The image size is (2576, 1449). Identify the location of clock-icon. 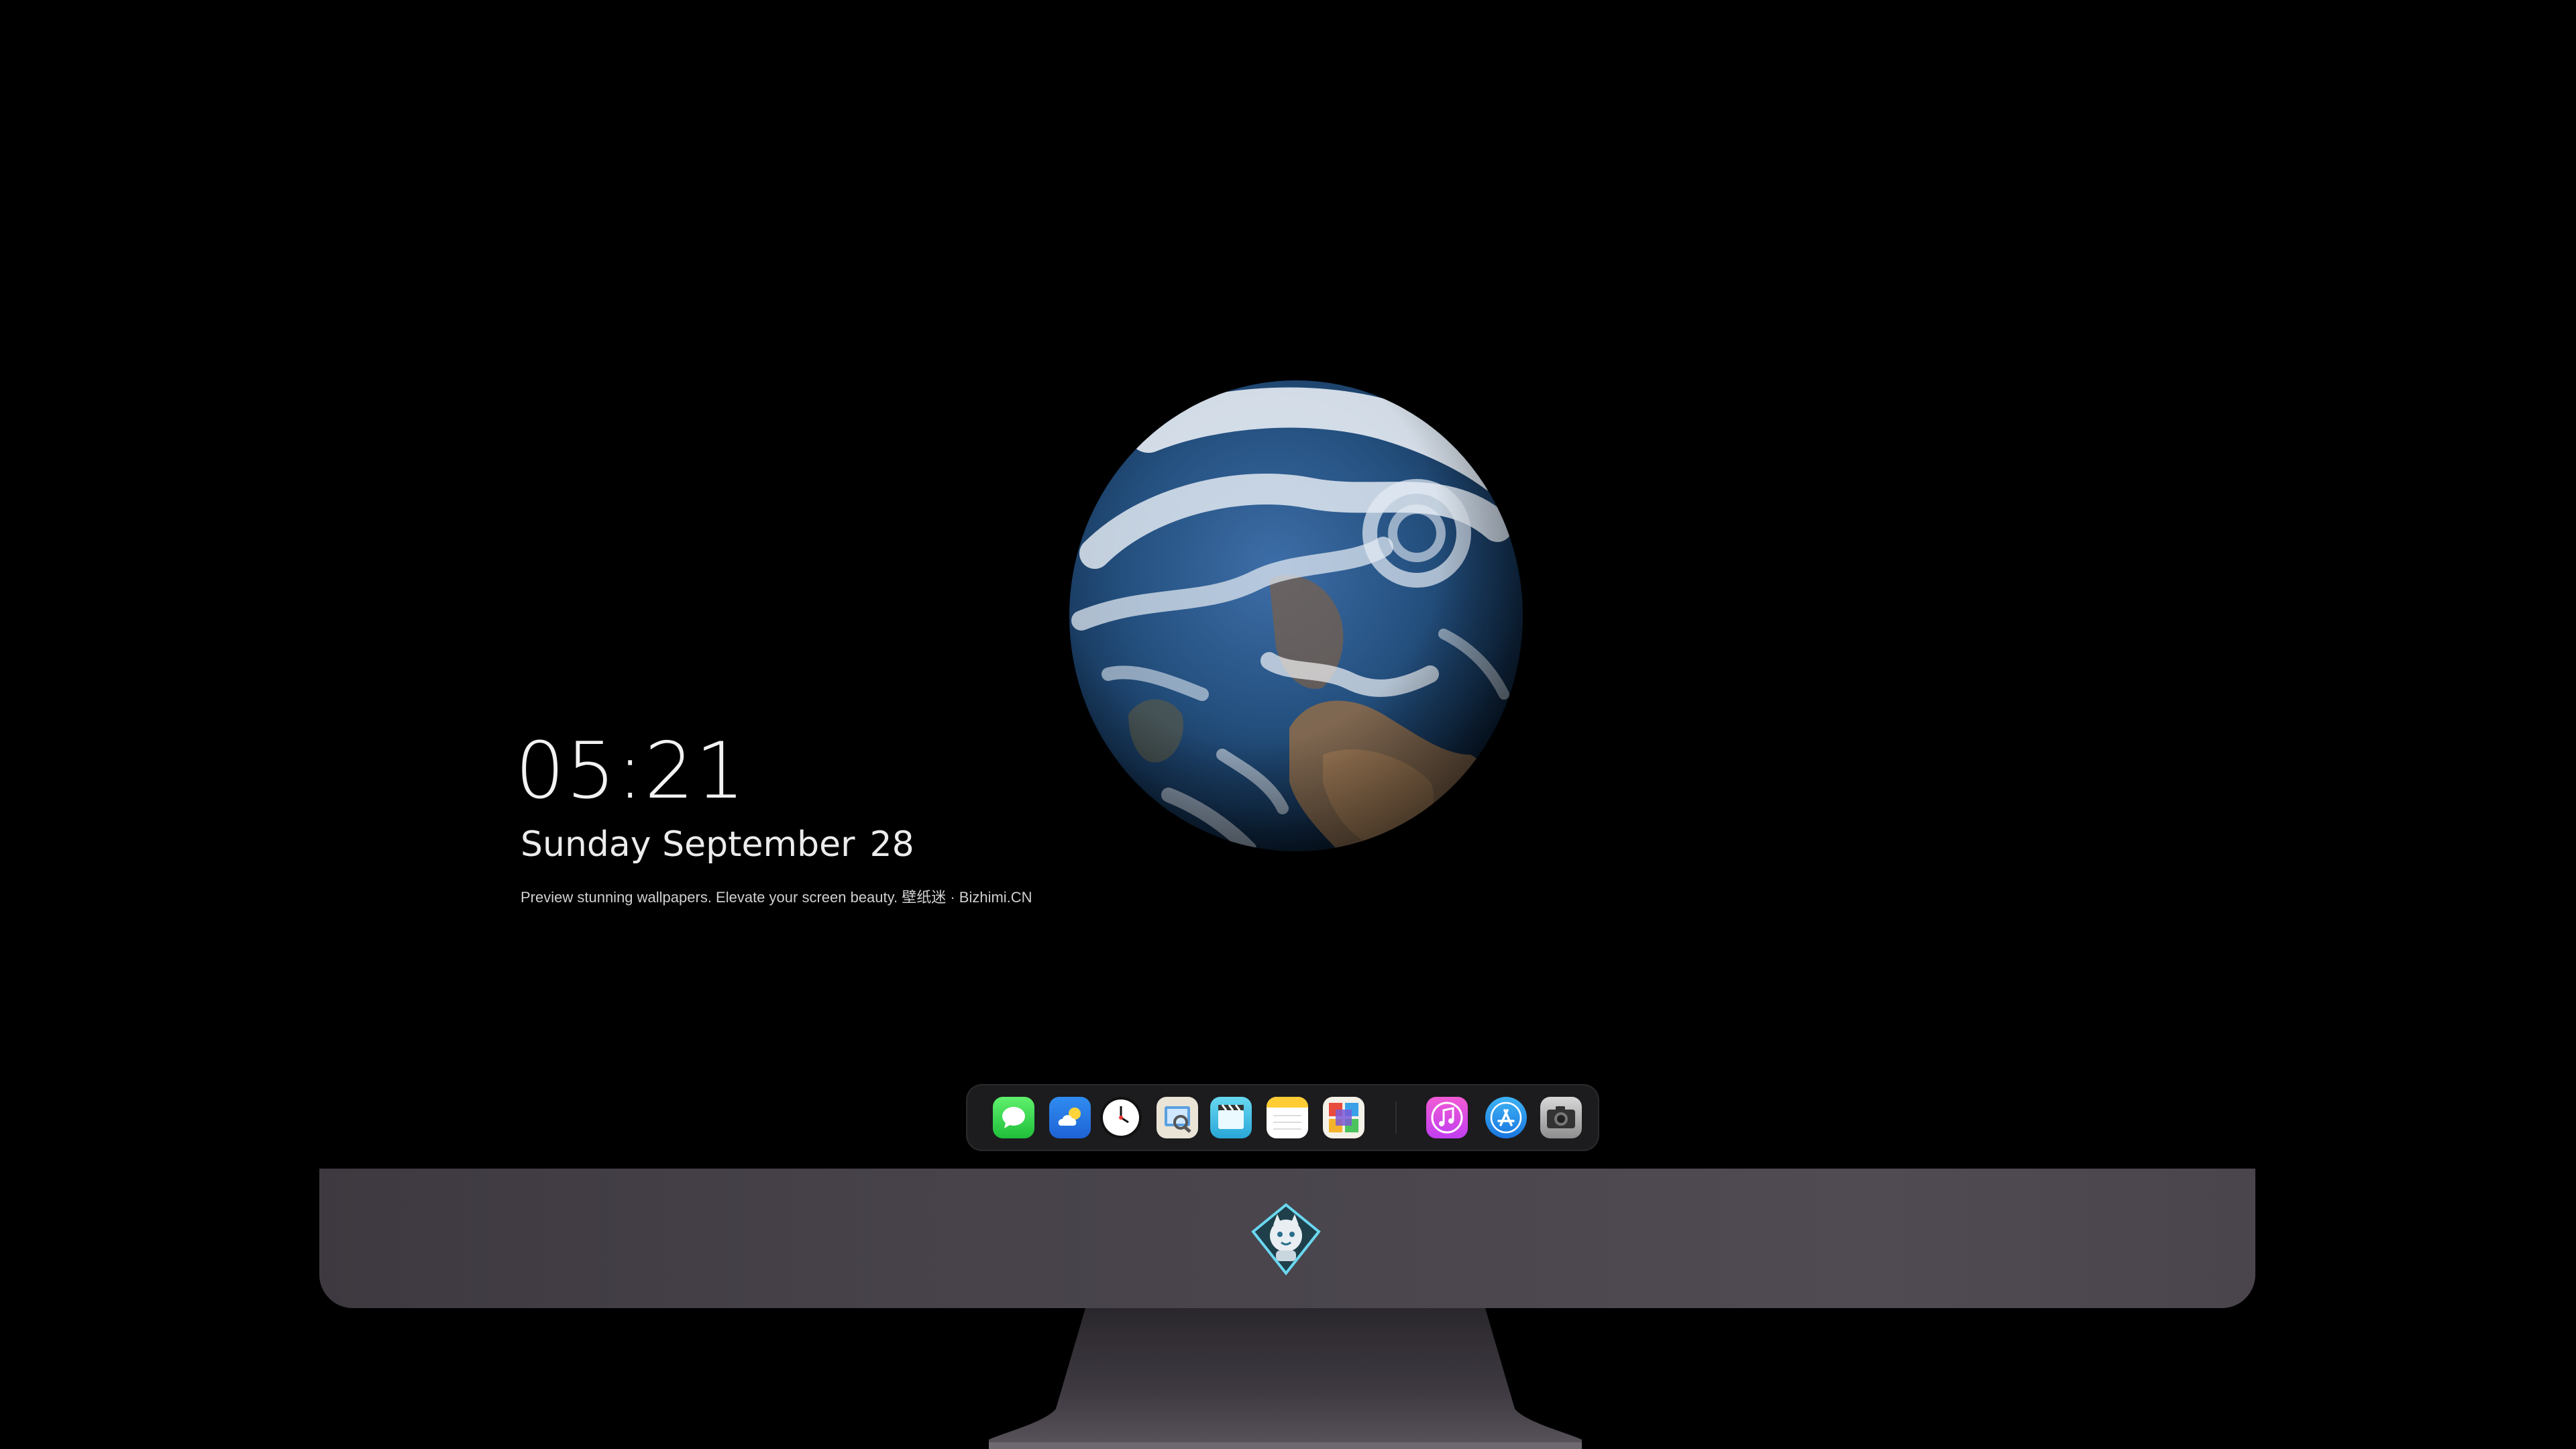
(1121, 1117).